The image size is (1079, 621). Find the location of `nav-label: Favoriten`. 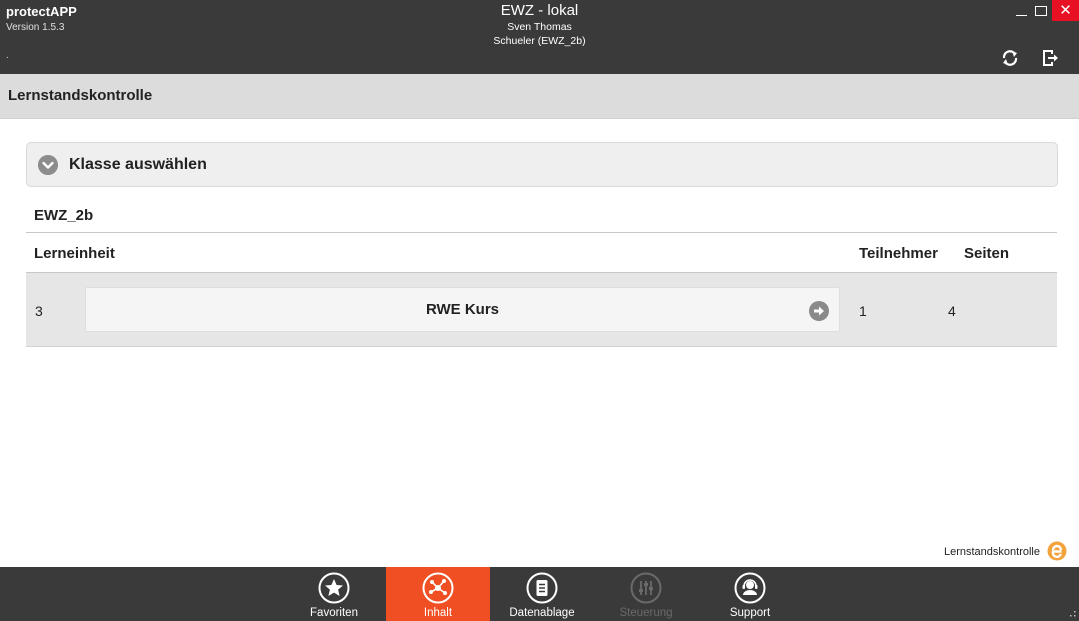

nav-label: Favoriten is located at coordinates (334, 613).